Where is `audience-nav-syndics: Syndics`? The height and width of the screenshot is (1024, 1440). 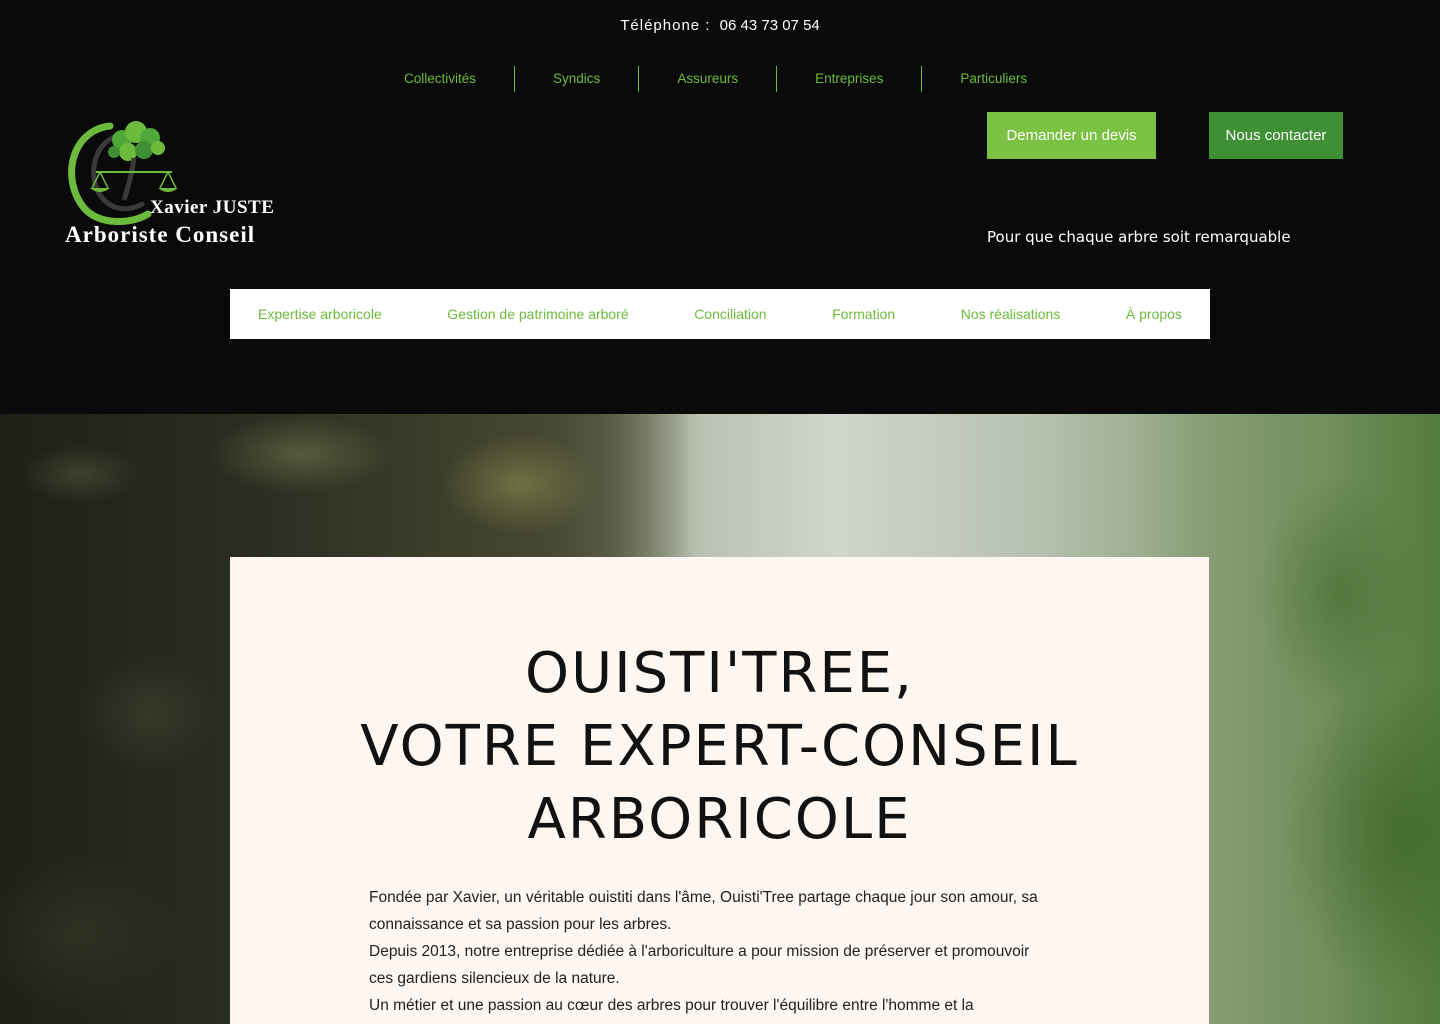 audience-nav-syndics: Syndics is located at coordinates (576, 79).